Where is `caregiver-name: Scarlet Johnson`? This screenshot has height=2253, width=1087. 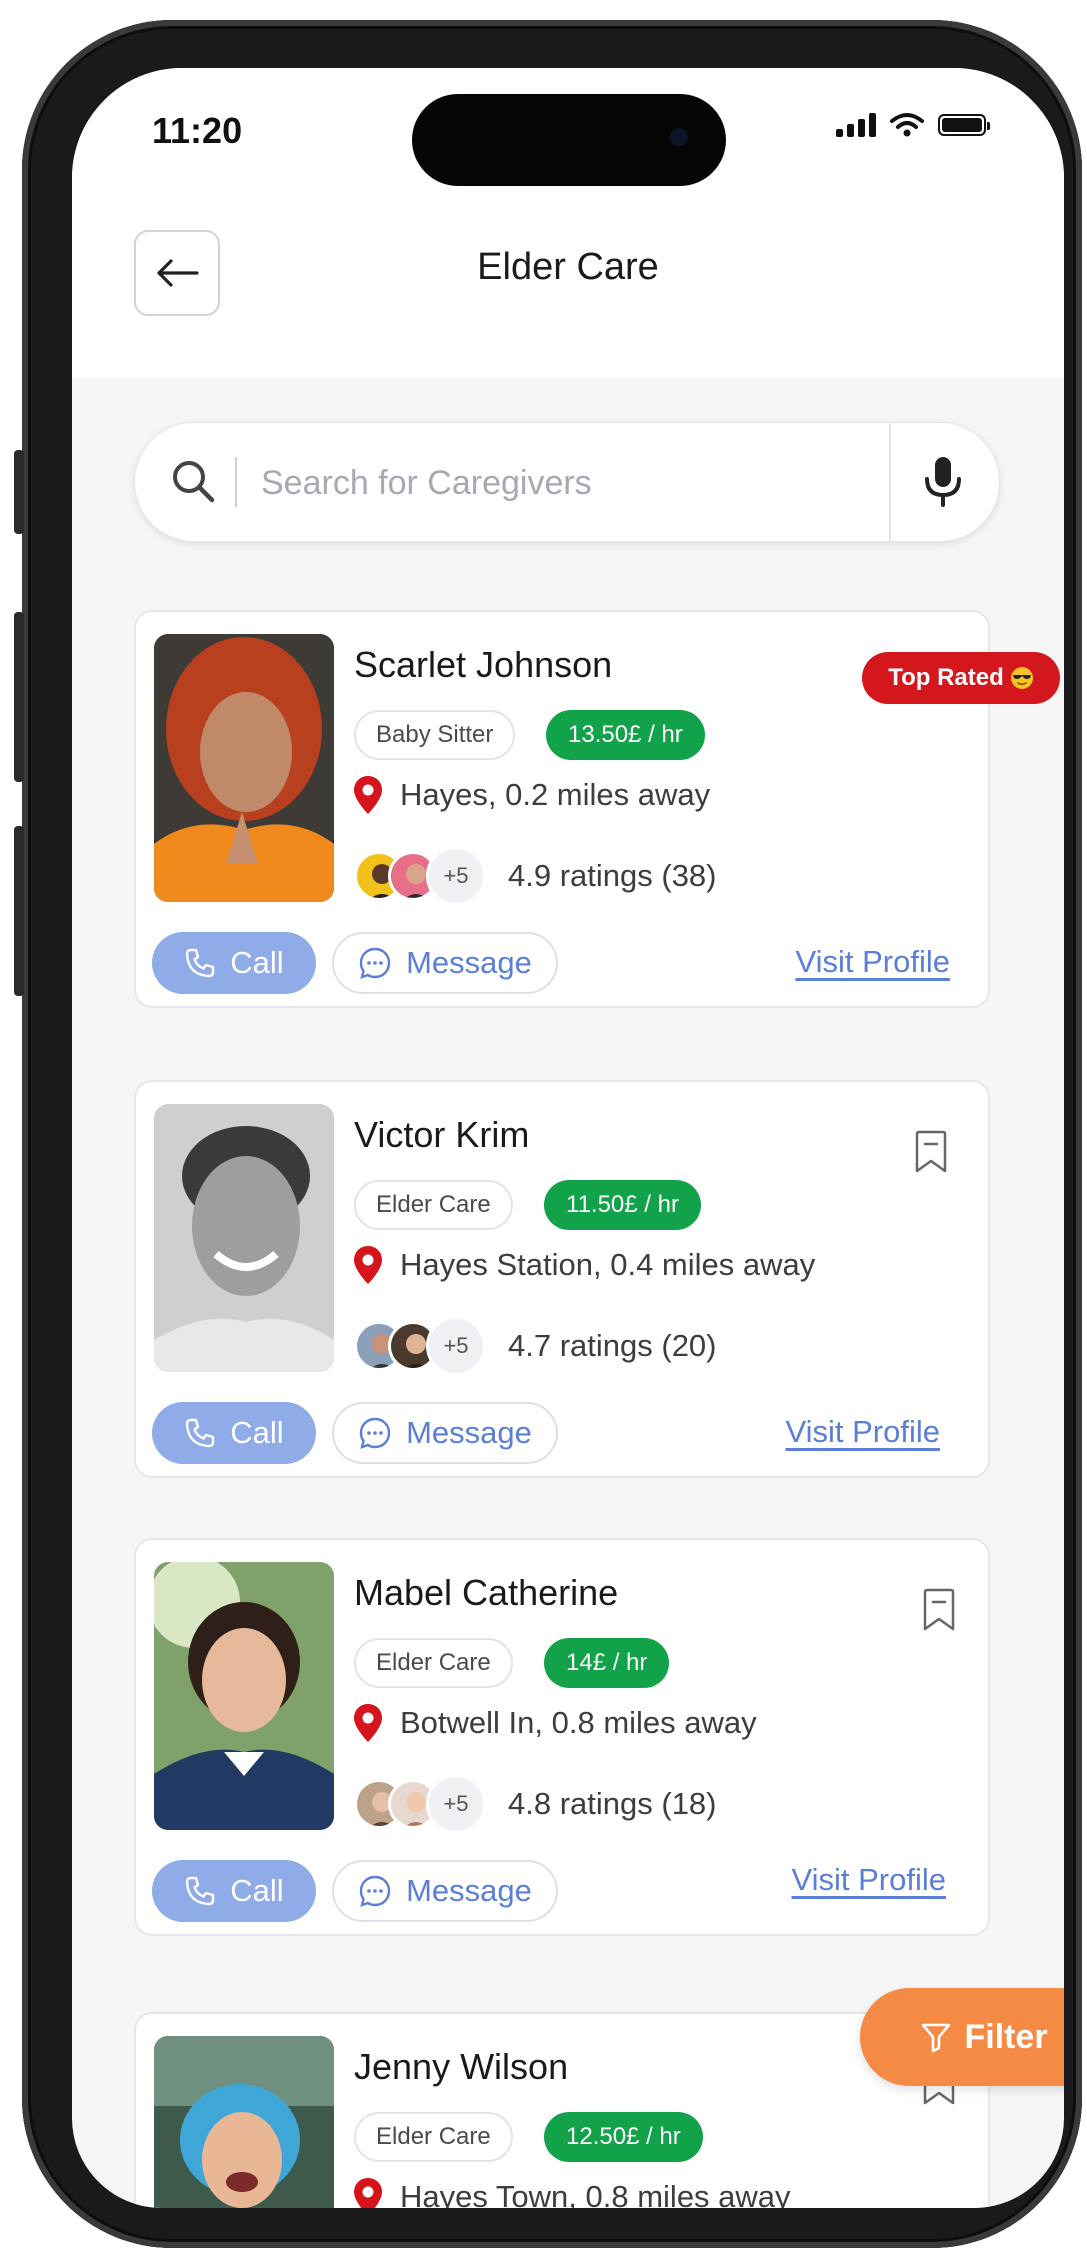
caregiver-name: Scarlet Johnson is located at coordinates (483, 664).